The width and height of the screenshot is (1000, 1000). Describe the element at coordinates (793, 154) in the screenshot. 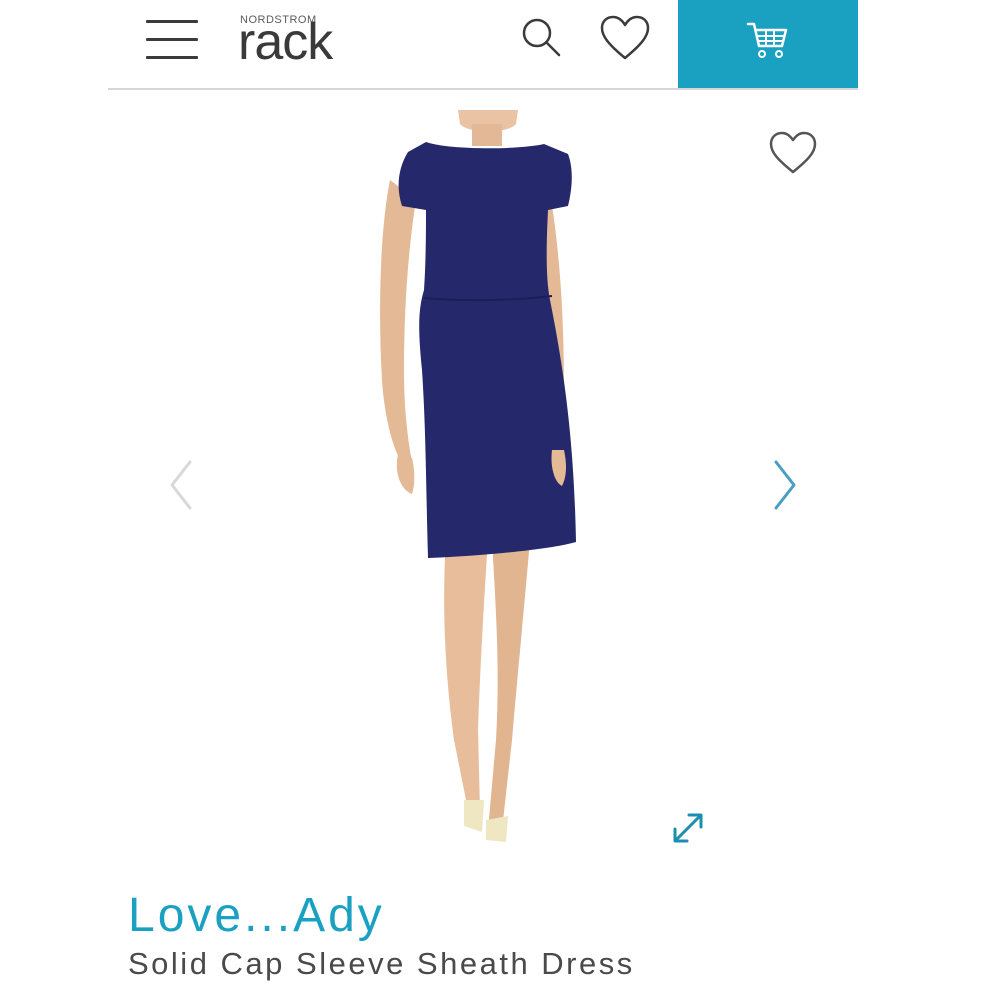

I see `heart-outline-icon` at that location.